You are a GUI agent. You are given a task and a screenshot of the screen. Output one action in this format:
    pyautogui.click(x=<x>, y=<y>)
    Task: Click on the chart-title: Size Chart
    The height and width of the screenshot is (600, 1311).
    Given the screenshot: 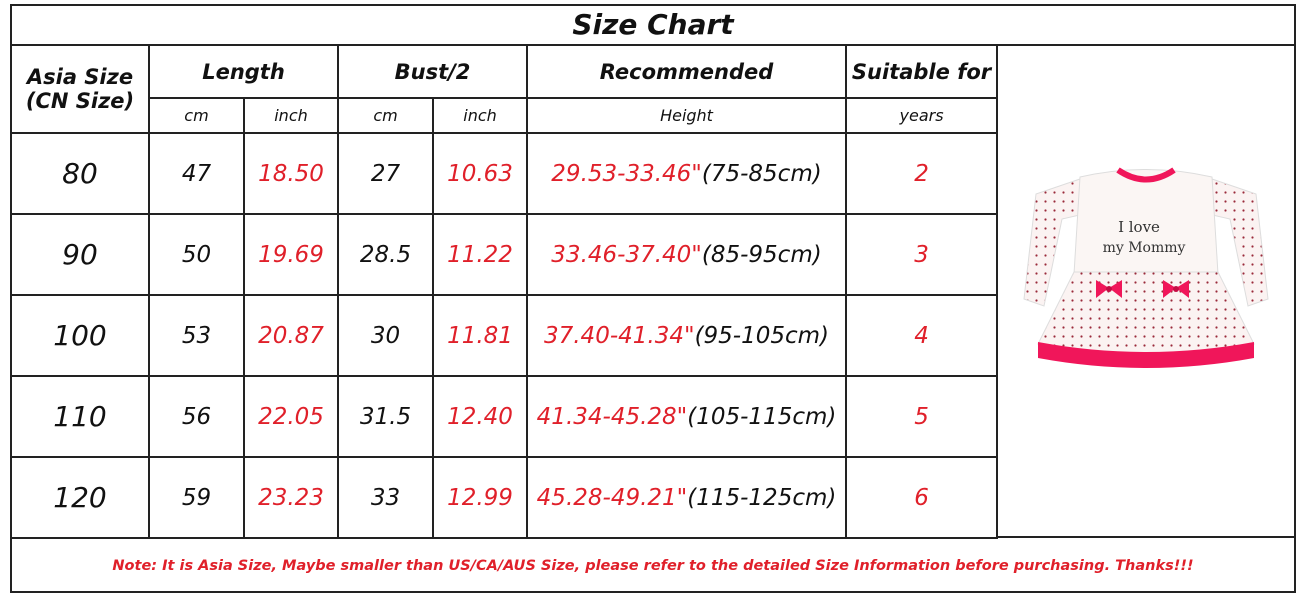 What is the action you would take?
    pyautogui.click(x=653, y=25)
    